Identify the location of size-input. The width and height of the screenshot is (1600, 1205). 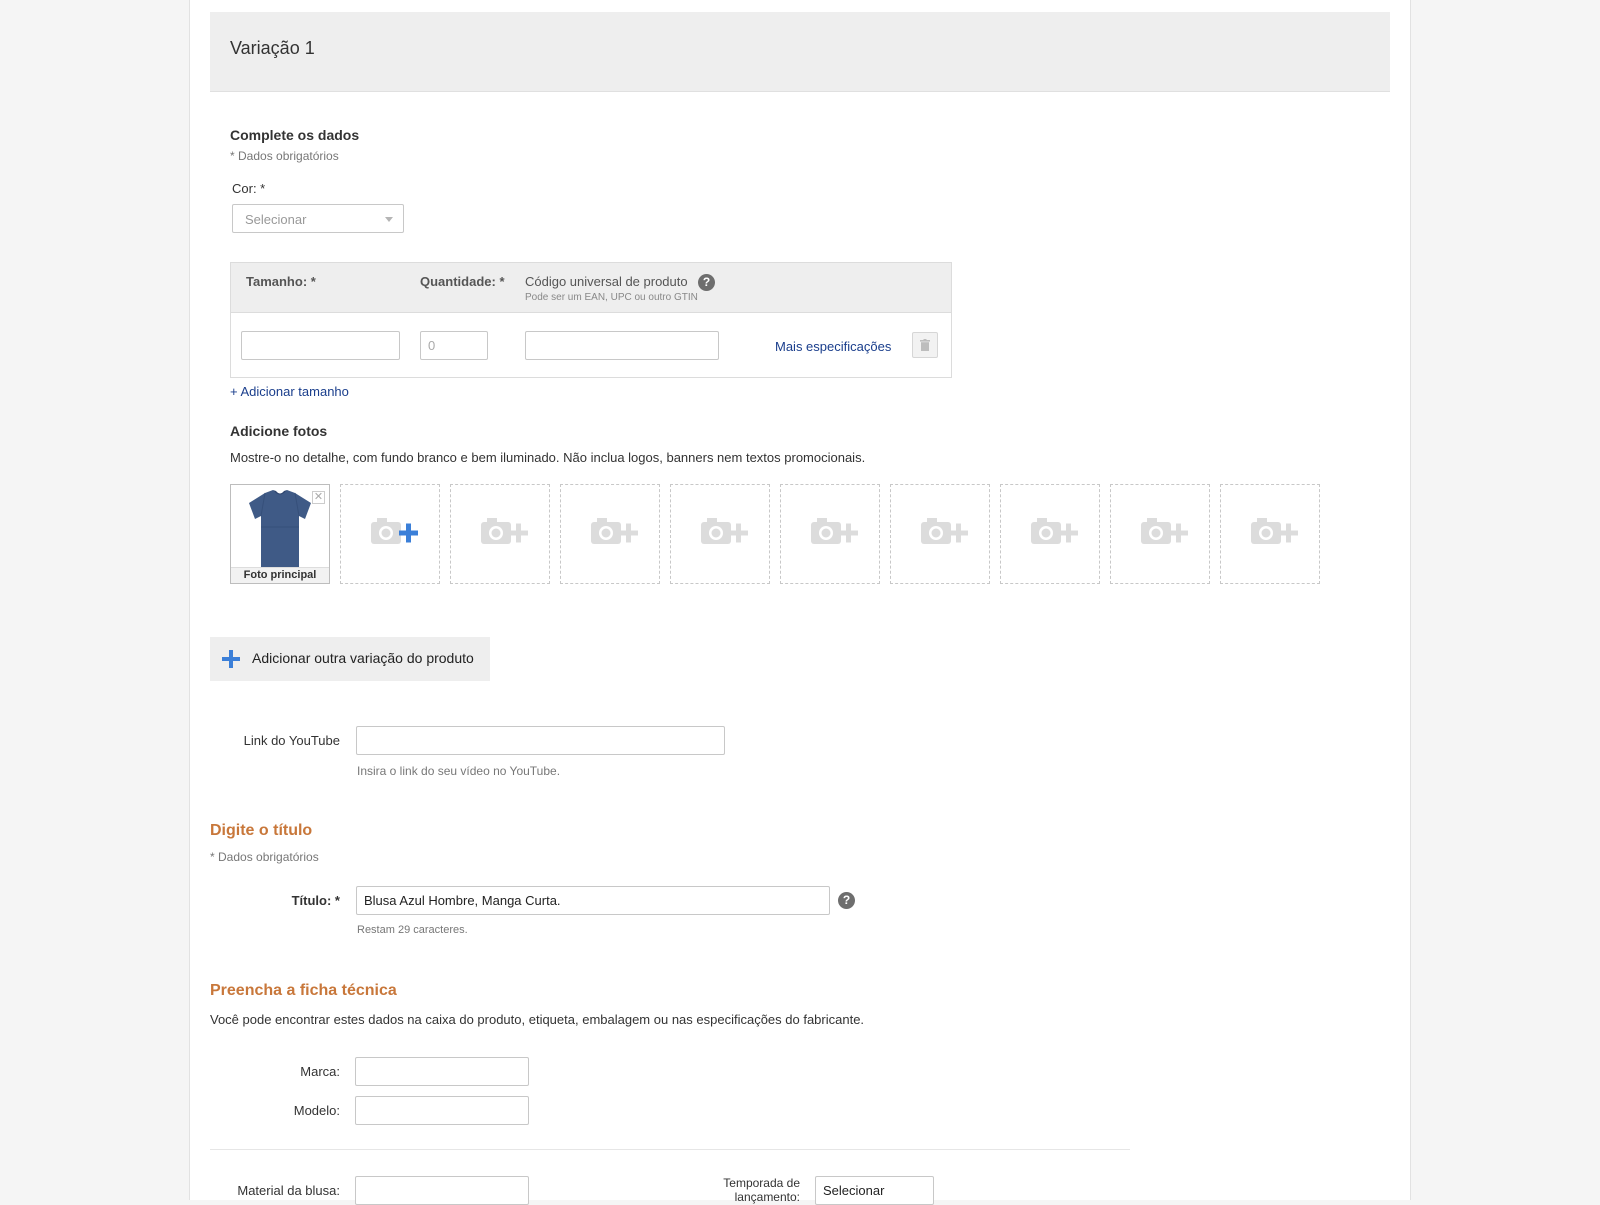
(320, 345).